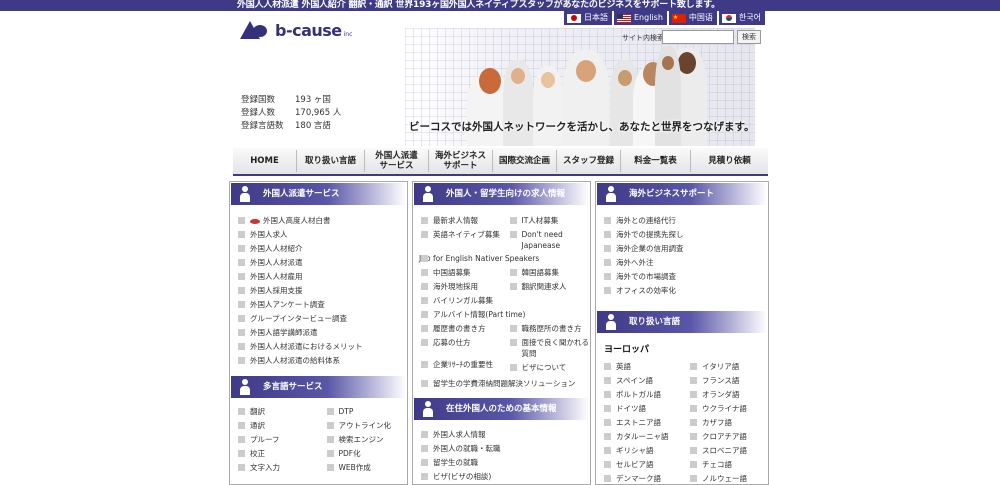 Image resolution: width=1000 pixels, height=485 pixels. I want to click on search-input, so click(698, 37).